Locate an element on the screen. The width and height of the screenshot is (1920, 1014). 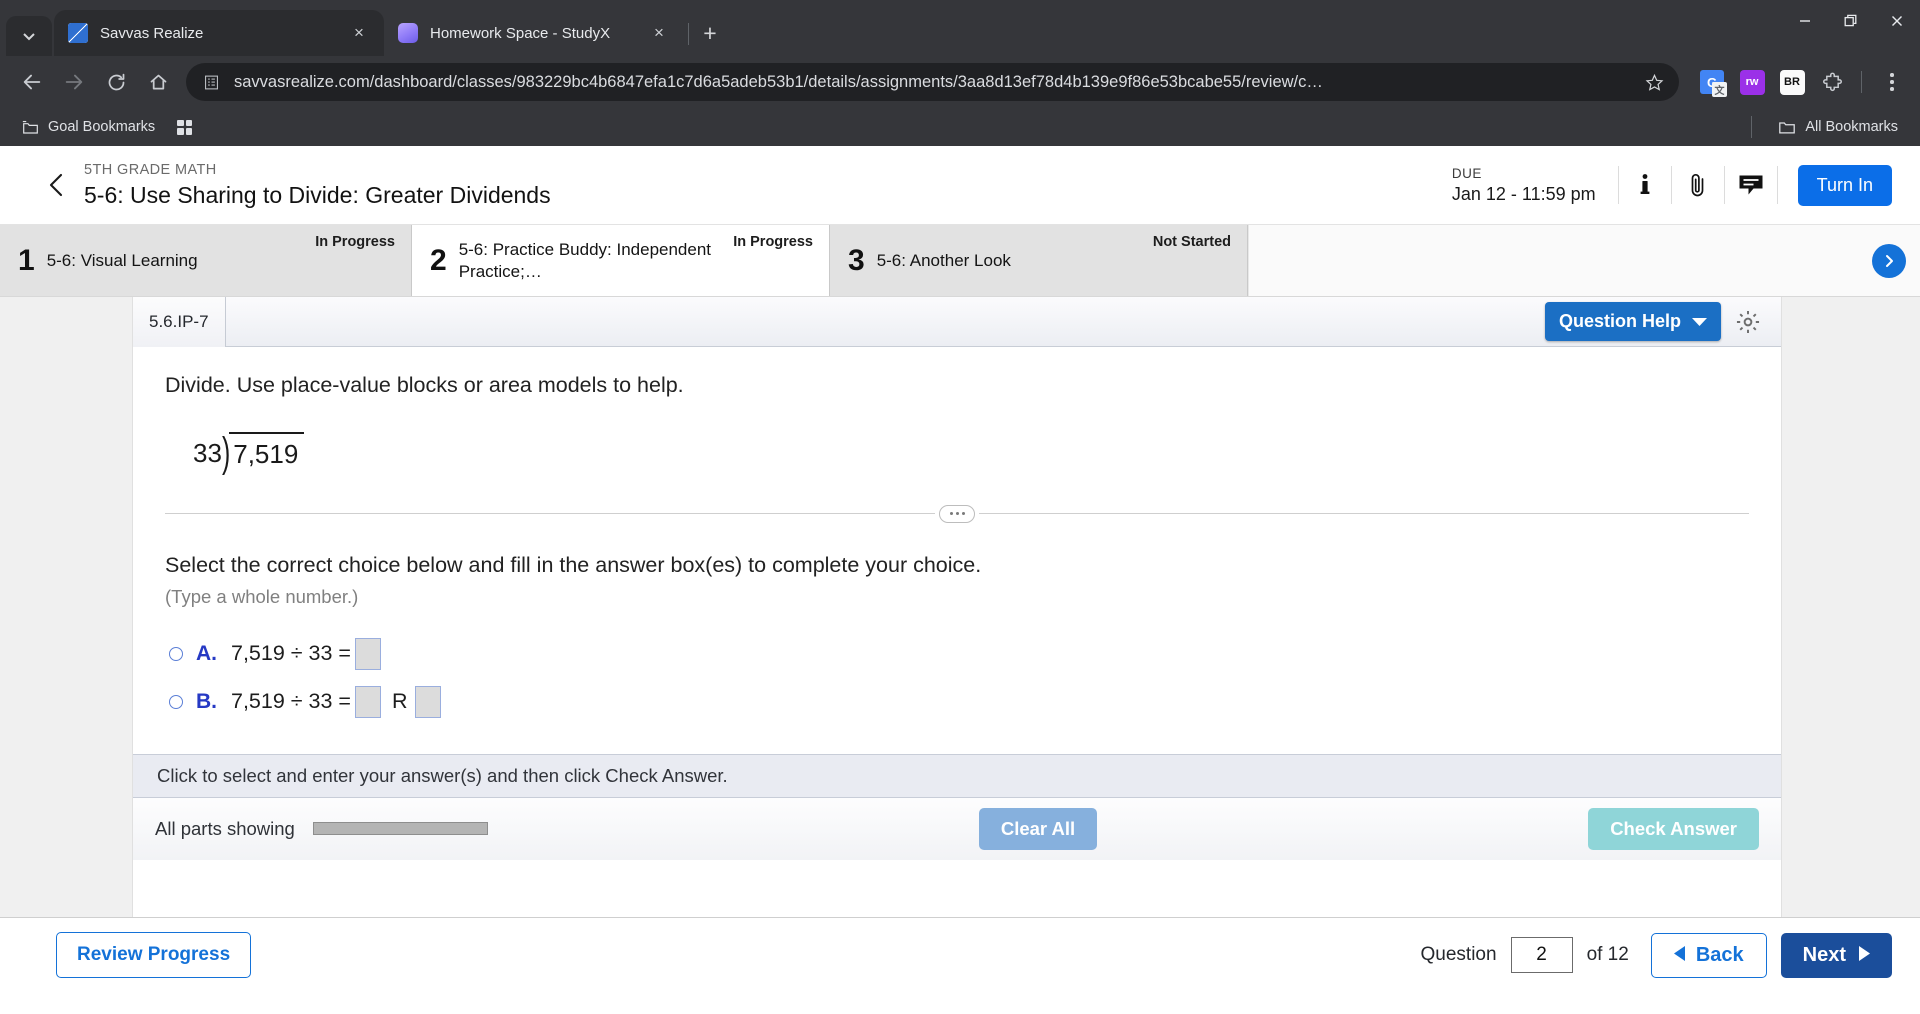
parts-progress-slider is located at coordinates (400, 829).